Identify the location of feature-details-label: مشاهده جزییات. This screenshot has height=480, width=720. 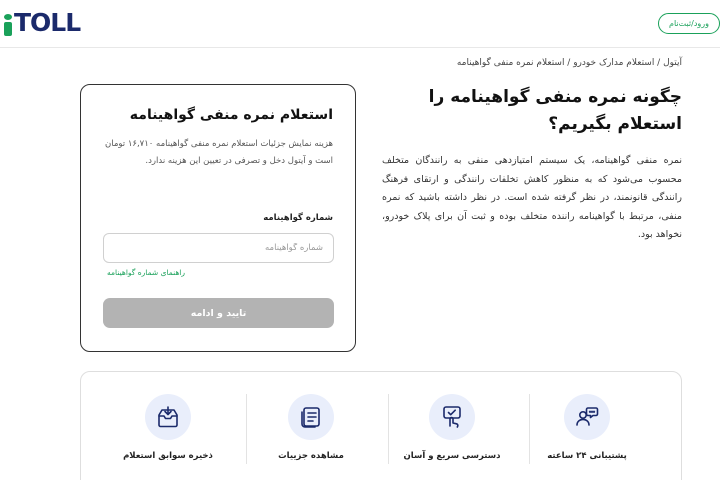
(311, 456).